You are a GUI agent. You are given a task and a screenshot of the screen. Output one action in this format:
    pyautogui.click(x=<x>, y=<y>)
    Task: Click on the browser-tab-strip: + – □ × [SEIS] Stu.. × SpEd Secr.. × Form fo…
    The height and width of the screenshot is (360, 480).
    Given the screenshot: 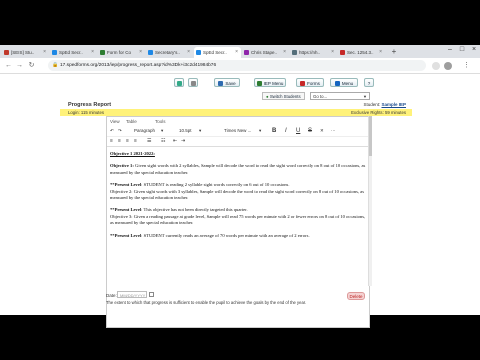 What is the action you would take?
    pyautogui.click(x=240, y=51)
    